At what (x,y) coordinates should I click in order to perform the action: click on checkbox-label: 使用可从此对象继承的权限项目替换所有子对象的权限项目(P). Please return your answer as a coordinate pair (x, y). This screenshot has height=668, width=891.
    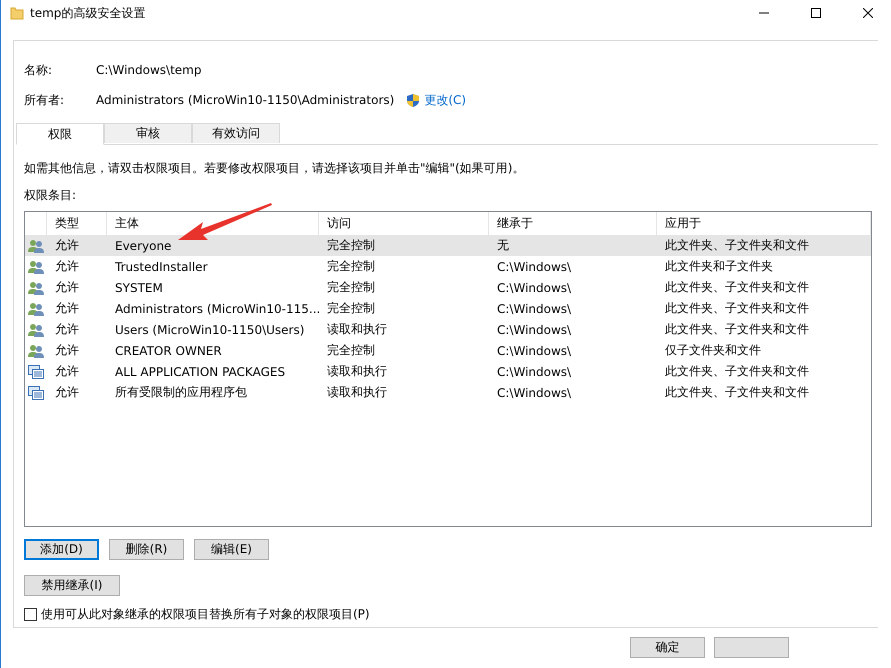
    Looking at the image, I should click on (205, 614).